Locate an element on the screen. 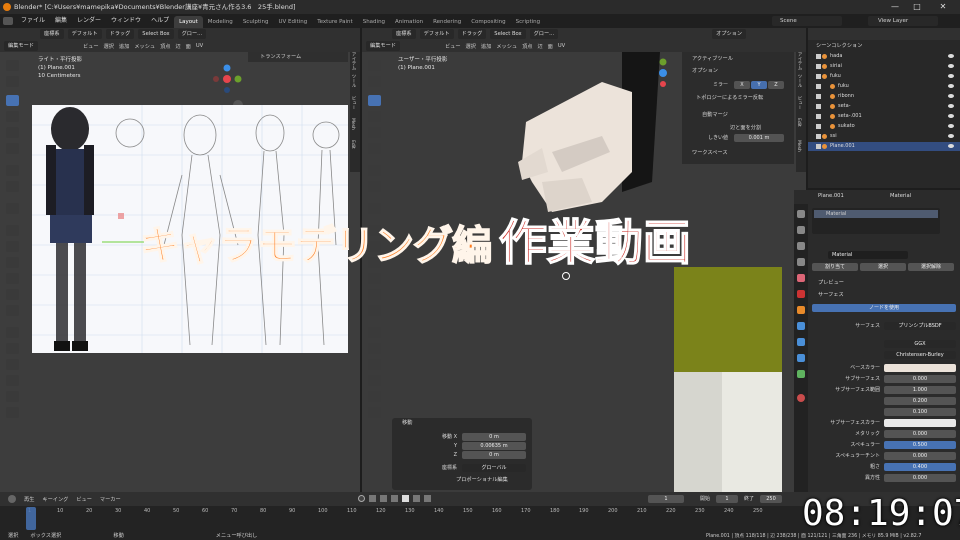 The image size is (960, 540). start-frame-field: 1 is located at coordinates (727, 499).